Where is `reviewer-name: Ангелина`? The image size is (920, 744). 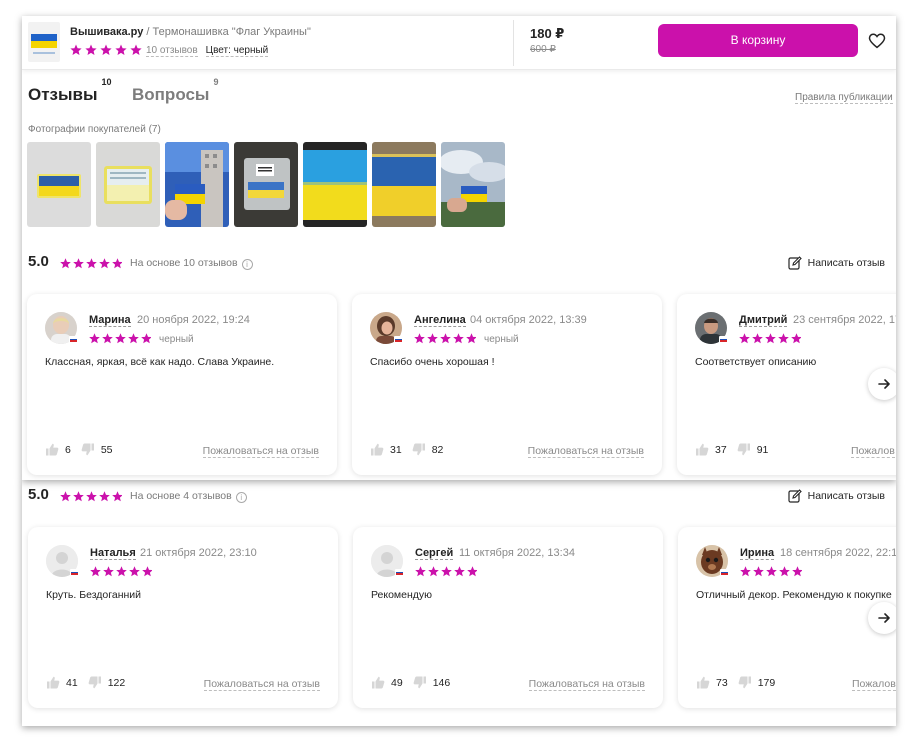
reviewer-name: Ангелина is located at coordinates (440, 320).